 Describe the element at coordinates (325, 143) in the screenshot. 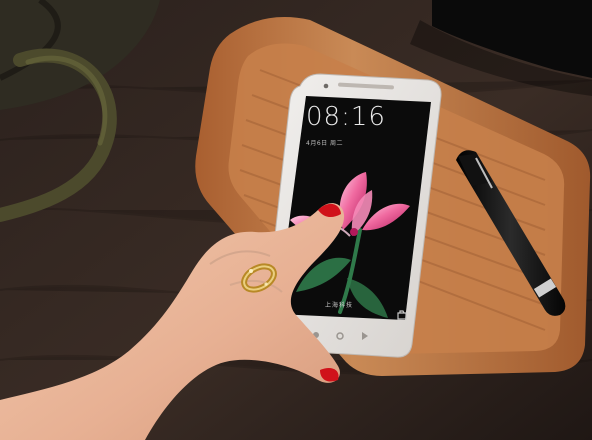

I see `lockscreen-date: 4月6日 周二` at that location.